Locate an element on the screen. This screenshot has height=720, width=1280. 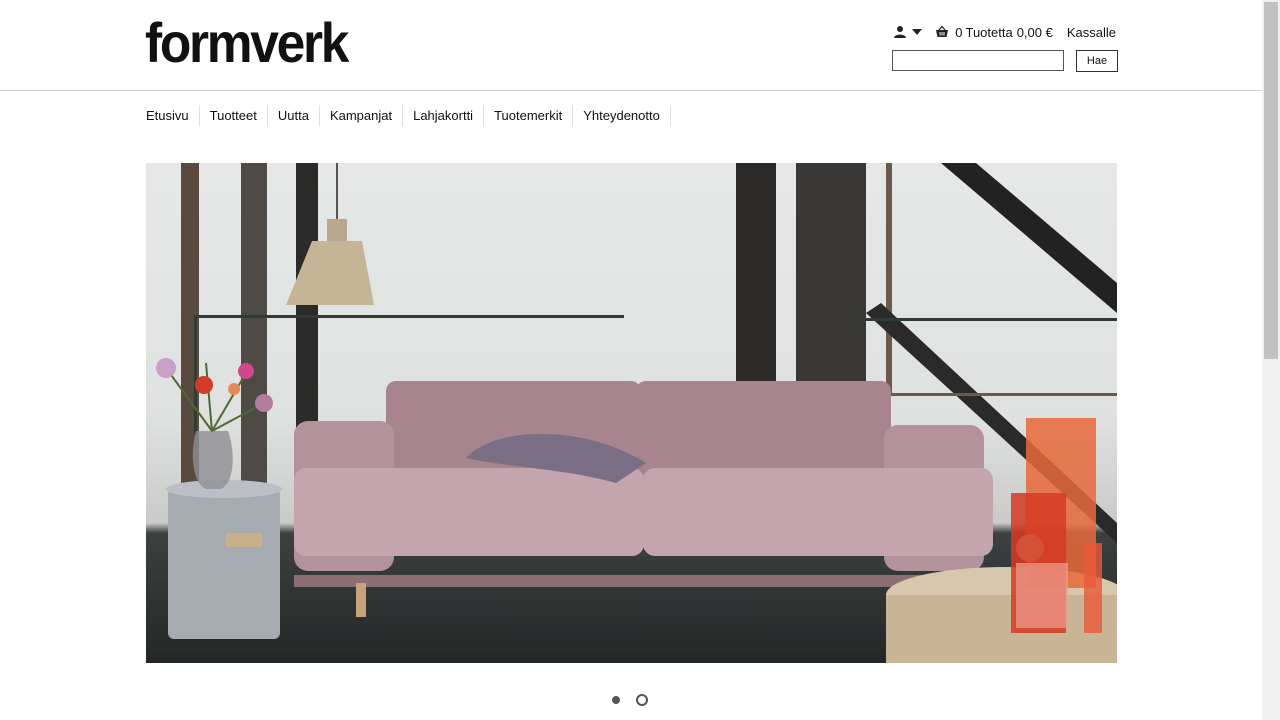
search-button: Hae is located at coordinates (1097, 61).